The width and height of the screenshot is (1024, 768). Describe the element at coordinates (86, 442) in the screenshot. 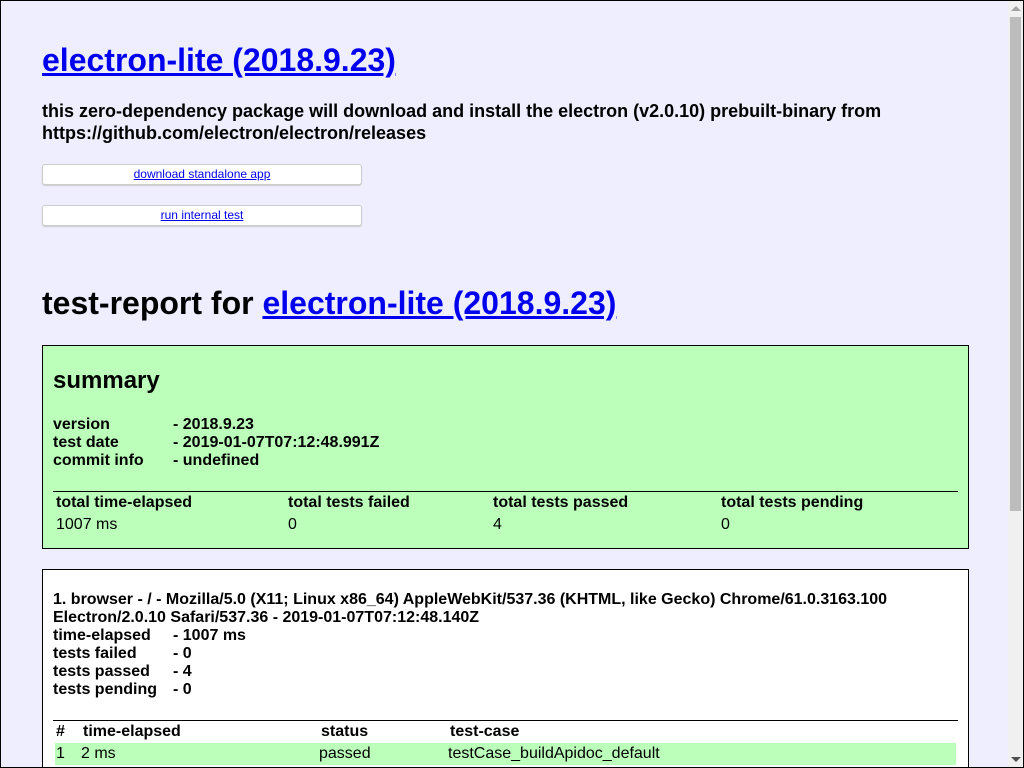

I see `field-key: test date` at that location.